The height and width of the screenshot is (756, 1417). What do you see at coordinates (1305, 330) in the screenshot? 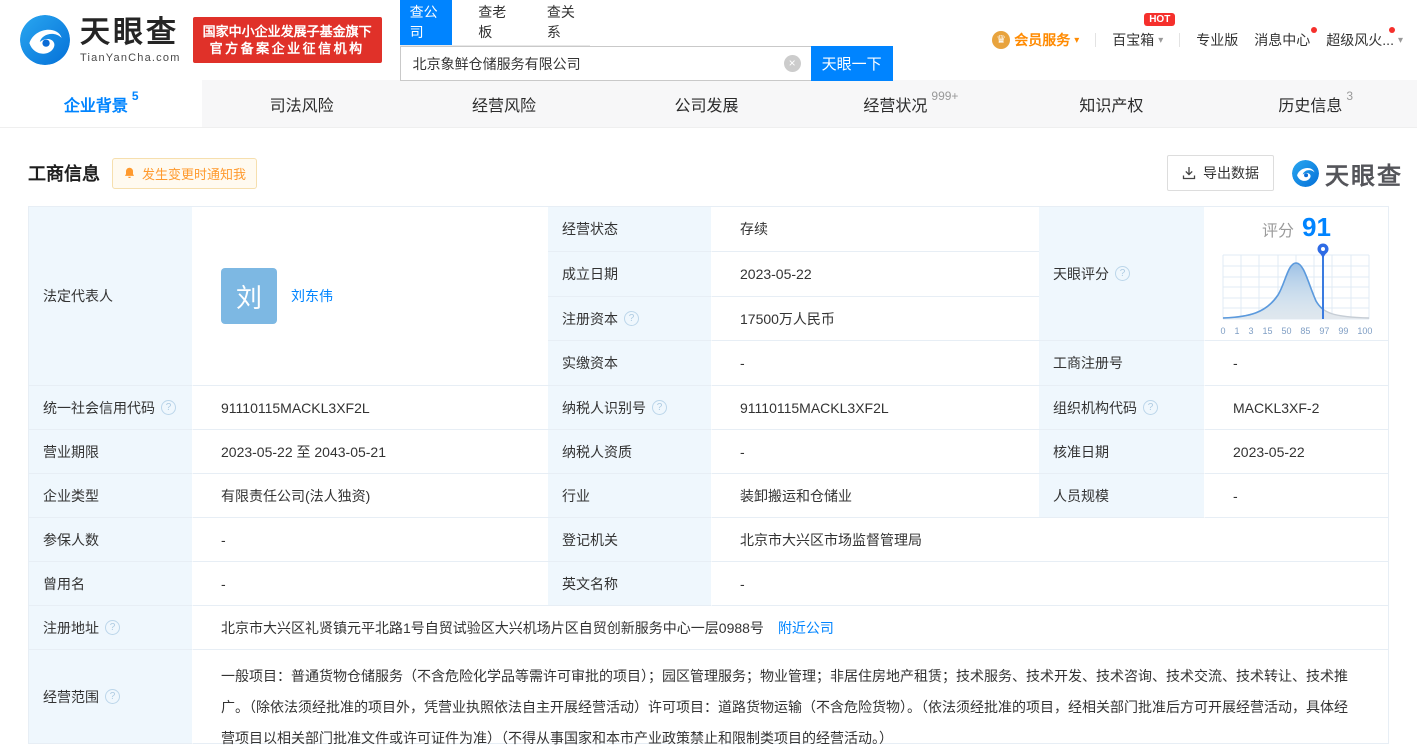
I see `tick-label: 85` at bounding box center [1305, 330].